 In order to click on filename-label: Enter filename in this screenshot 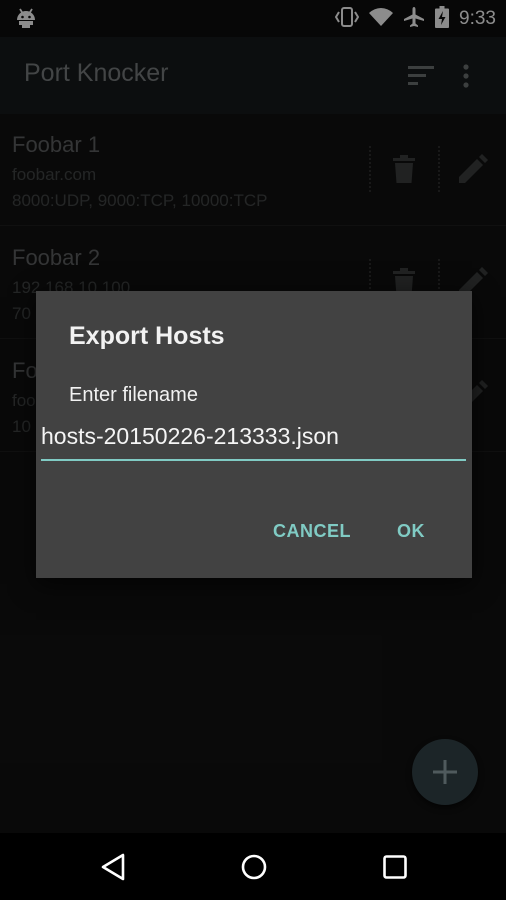, I will do `click(133, 395)`.